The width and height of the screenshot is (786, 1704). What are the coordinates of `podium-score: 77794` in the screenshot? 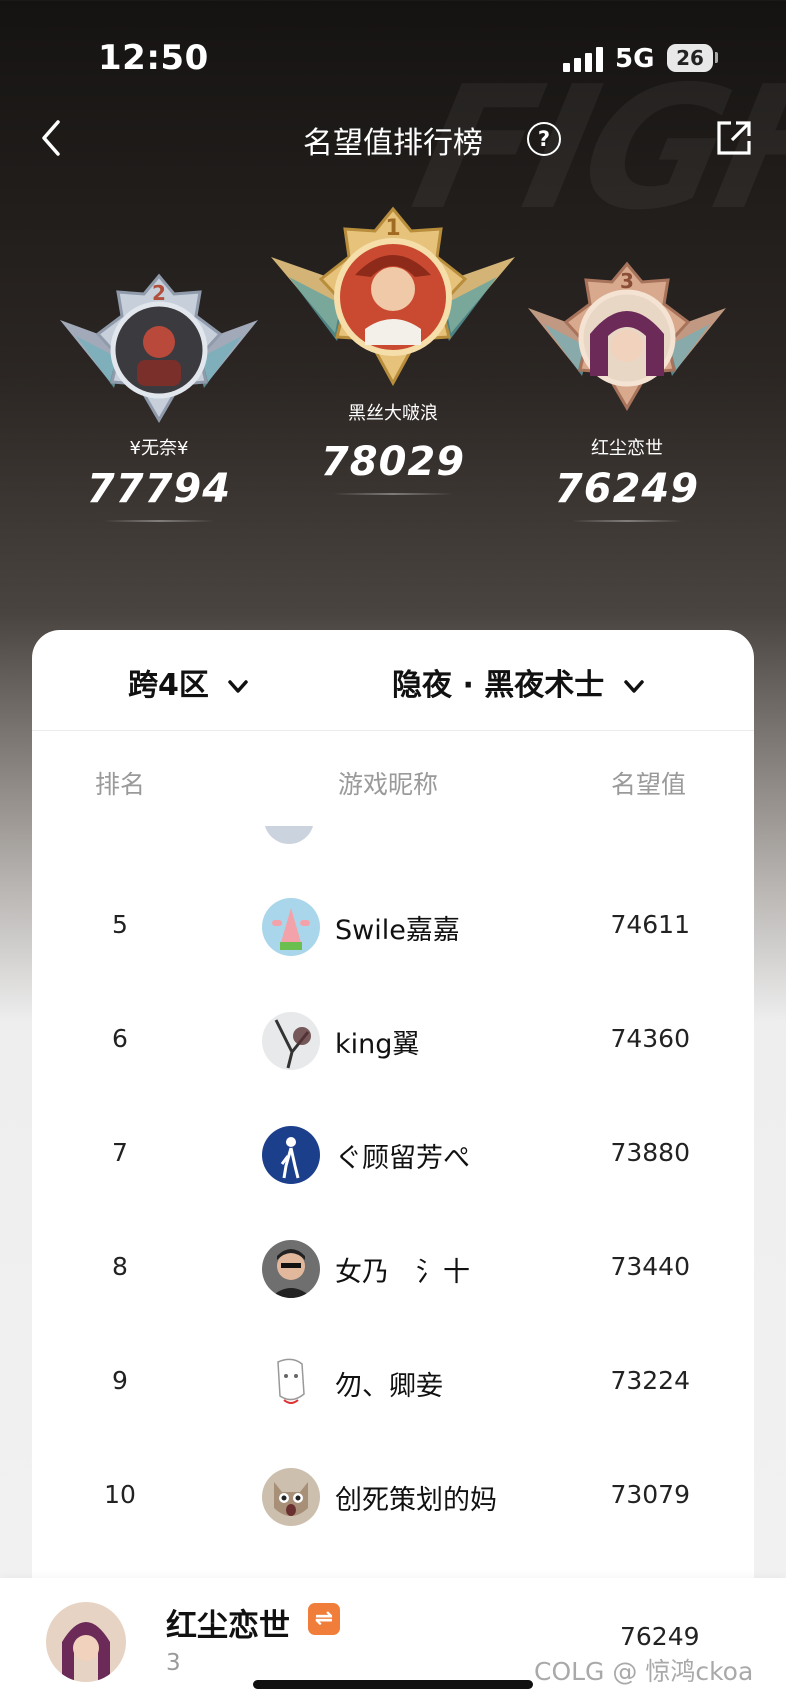 It's located at (159, 489).